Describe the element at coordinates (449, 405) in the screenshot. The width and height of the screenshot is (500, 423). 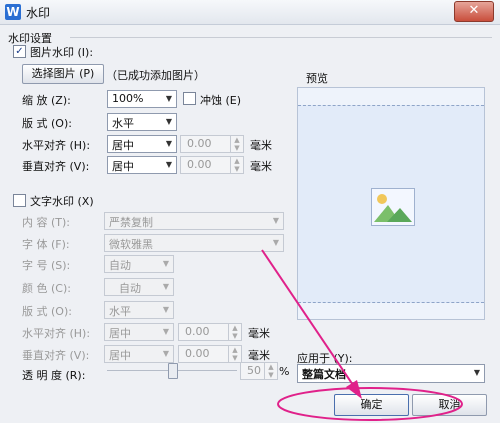
I see `cancel-button: 取消` at that location.